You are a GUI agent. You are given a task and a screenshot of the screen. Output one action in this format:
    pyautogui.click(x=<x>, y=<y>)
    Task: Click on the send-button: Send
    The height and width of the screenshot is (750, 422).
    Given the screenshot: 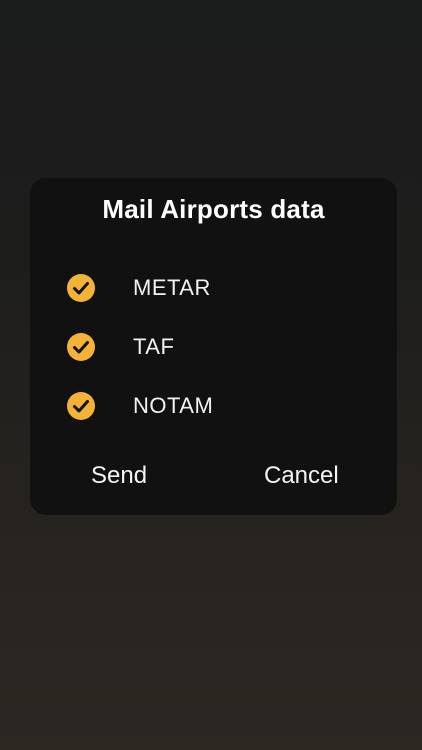 What is the action you would take?
    pyautogui.click(x=119, y=476)
    